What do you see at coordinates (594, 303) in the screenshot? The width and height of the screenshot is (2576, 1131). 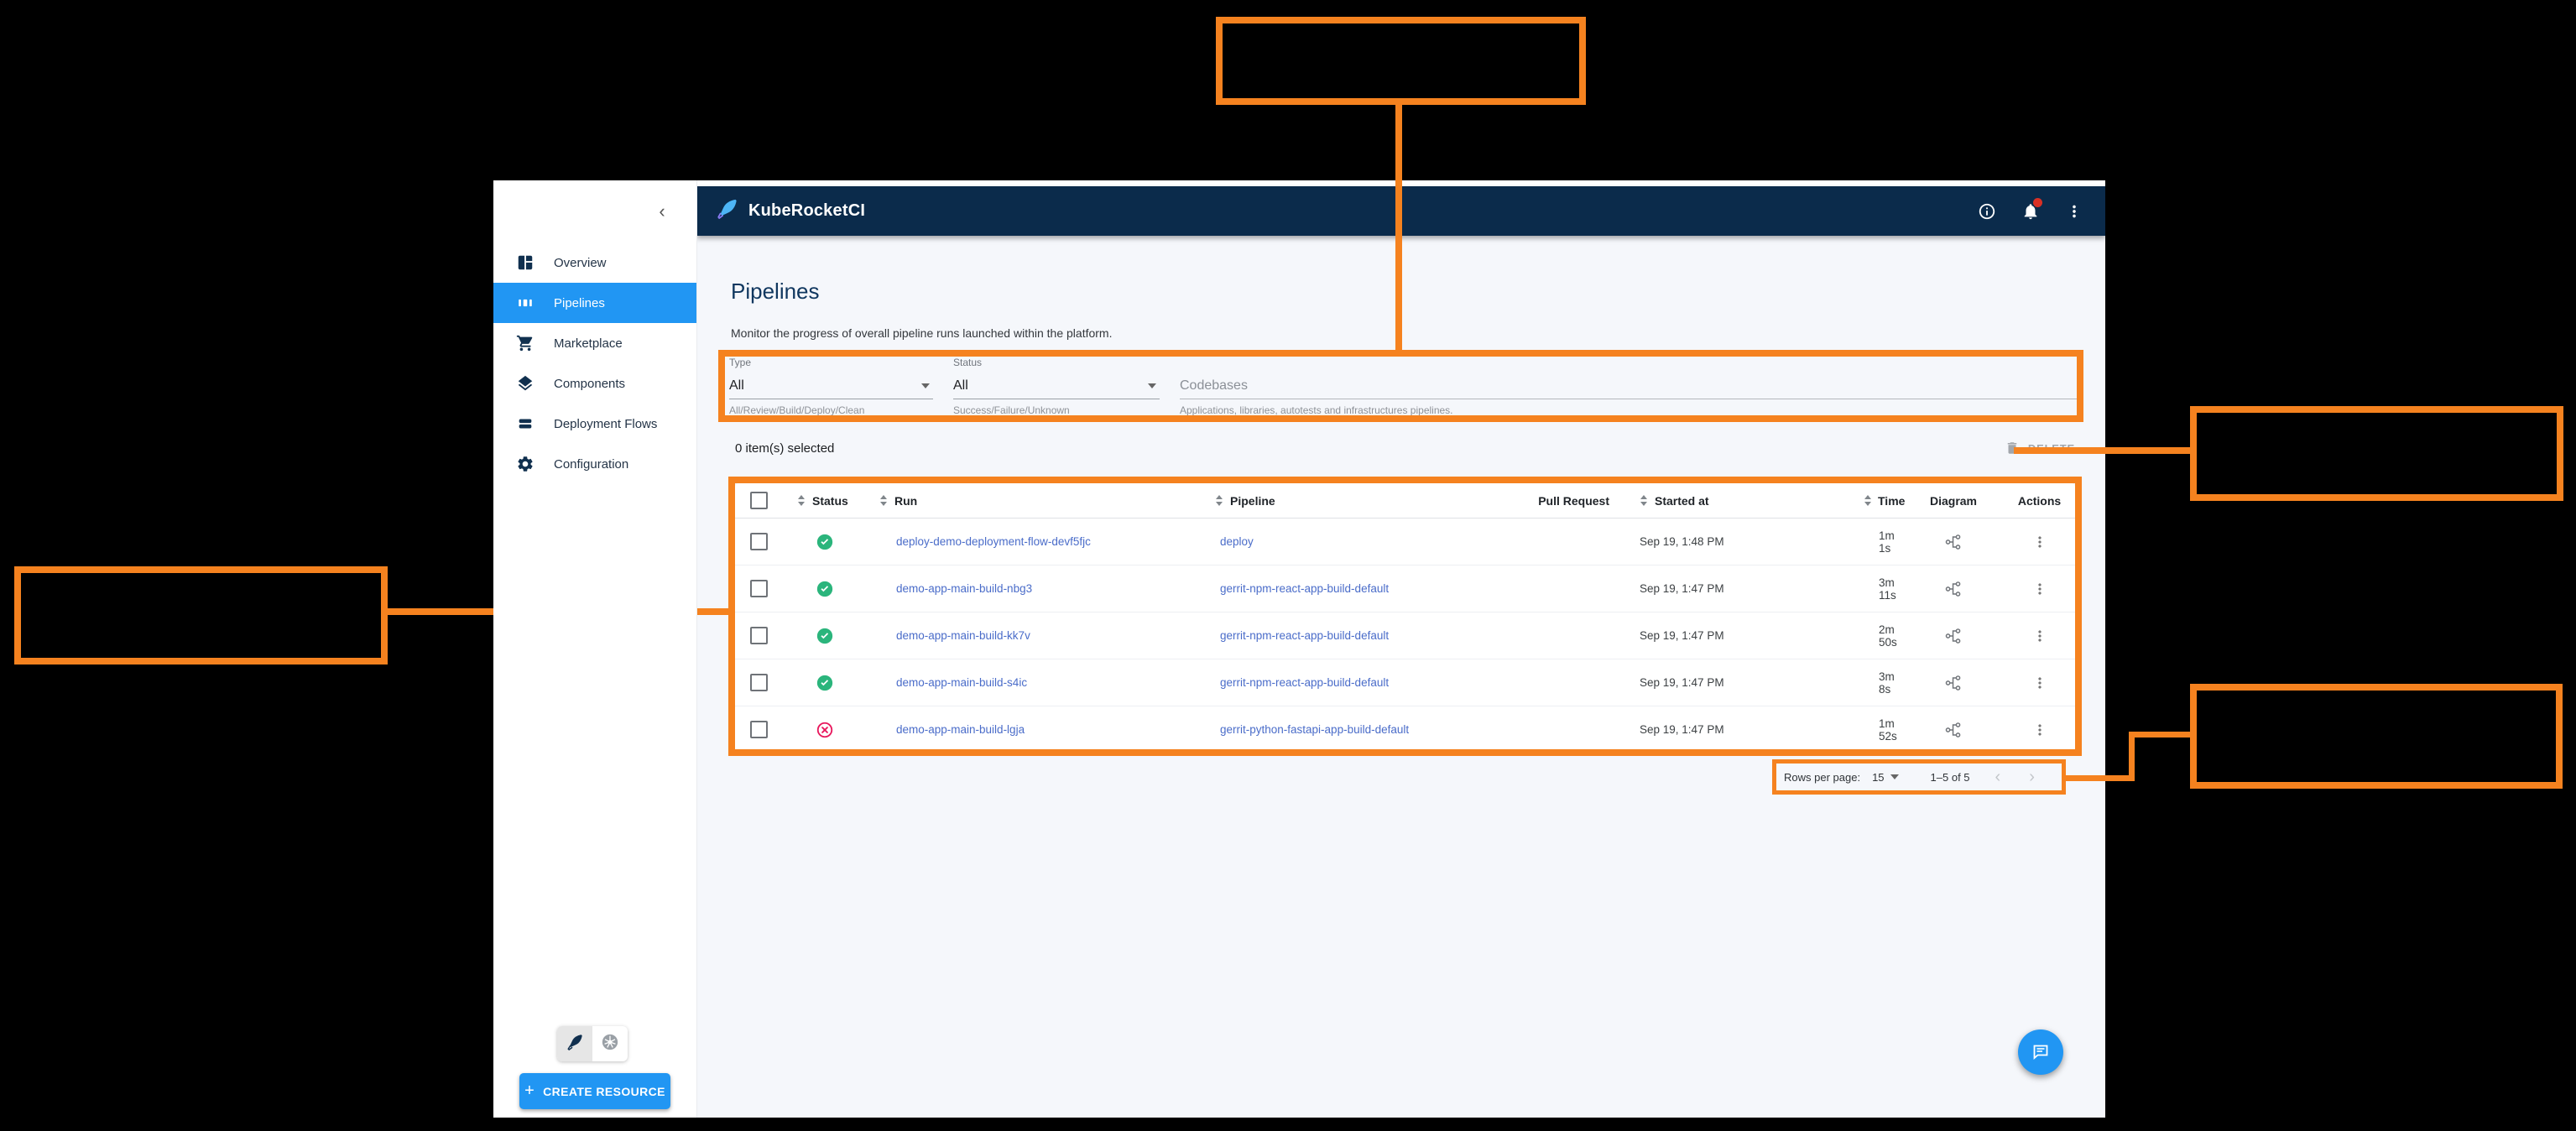 I see `sidebar-item-pipelines: Pipelines` at bounding box center [594, 303].